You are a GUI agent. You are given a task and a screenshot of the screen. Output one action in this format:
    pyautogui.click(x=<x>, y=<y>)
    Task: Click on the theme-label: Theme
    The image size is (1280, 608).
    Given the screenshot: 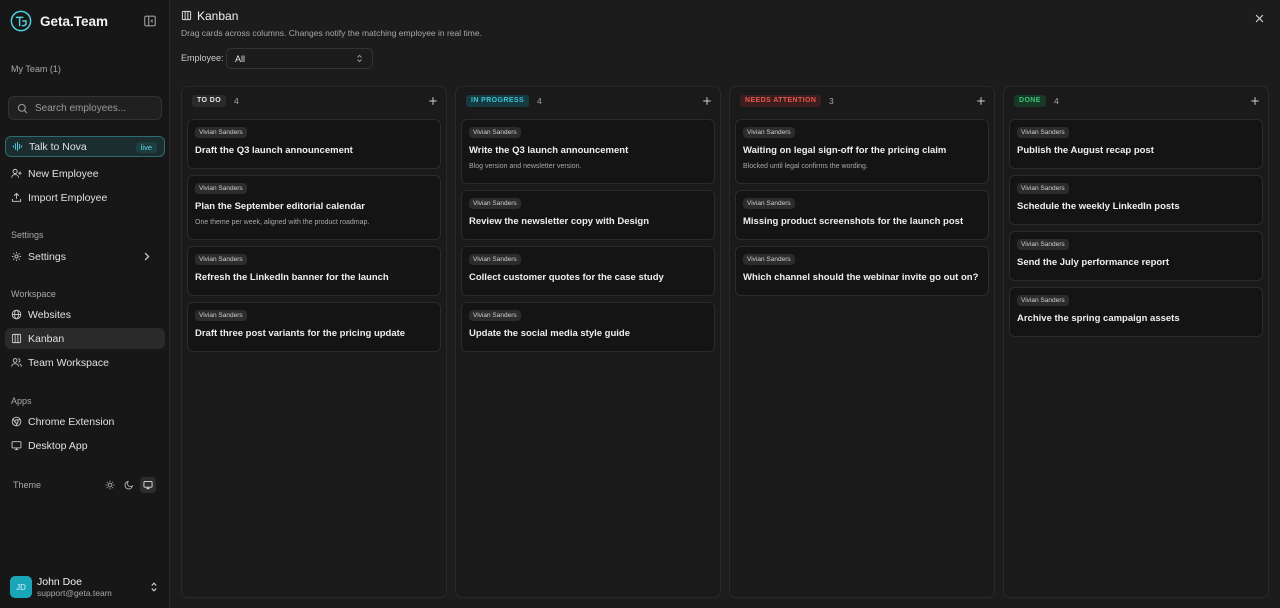 What is the action you would take?
    pyautogui.click(x=27, y=485)
    